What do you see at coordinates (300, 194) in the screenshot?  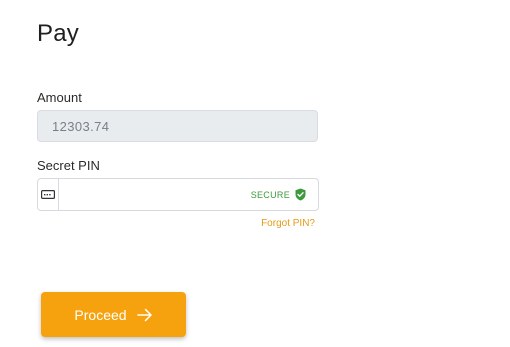 I see `shield-check-icon` at bounding box center [300, 194].